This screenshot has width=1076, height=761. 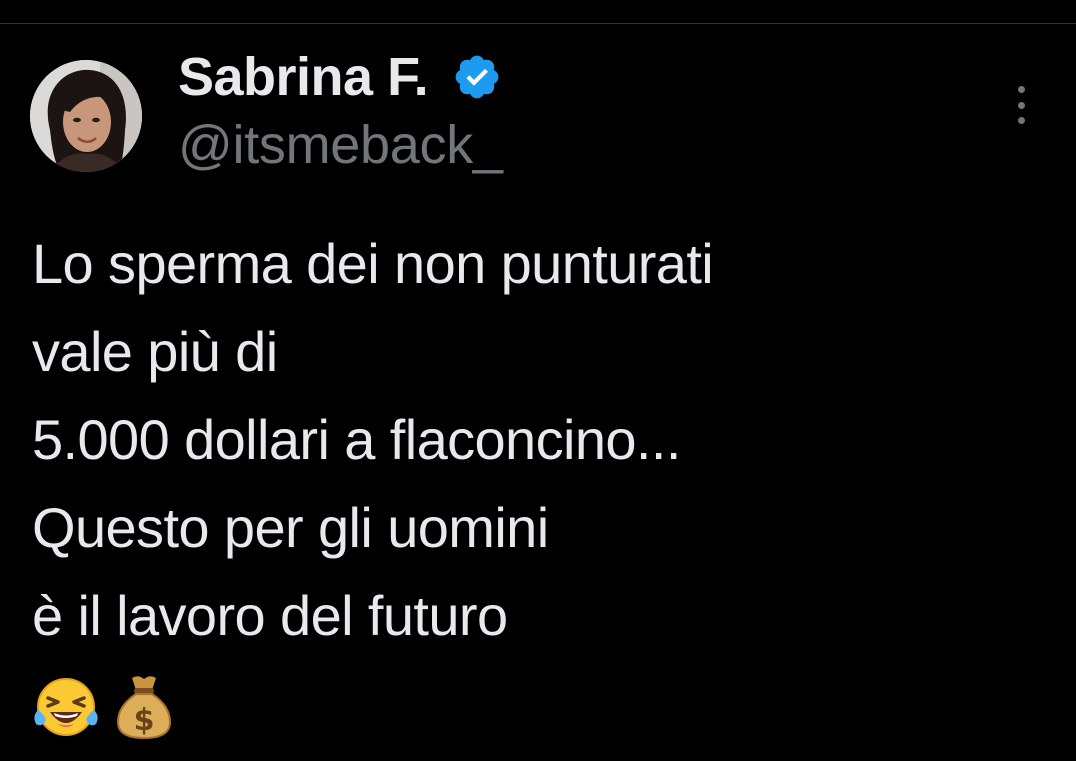 What do you see at coordinates (340, 145) in the screenshot?
I see `user-handle: @itsmeback_` at bounding box center [340, 145].